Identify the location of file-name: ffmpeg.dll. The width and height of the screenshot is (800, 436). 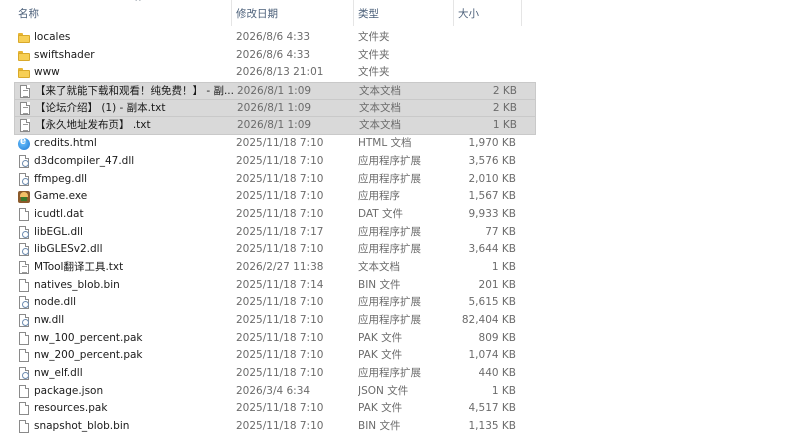
(61, 178).